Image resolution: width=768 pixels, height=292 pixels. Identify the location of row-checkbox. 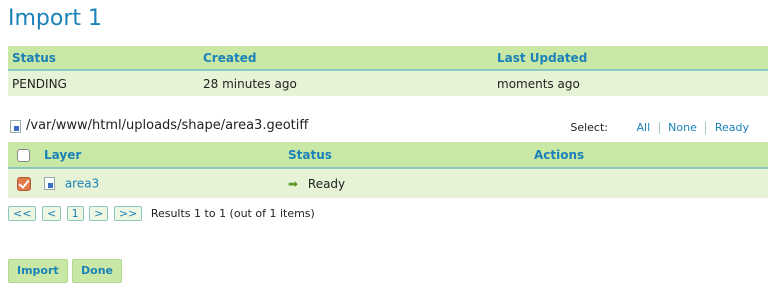
(24, 183).